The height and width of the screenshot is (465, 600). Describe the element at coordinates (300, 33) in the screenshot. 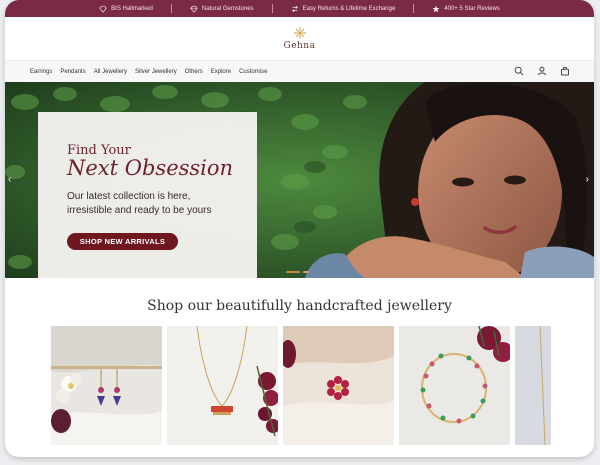

I see `sunburst-icon` at that location.